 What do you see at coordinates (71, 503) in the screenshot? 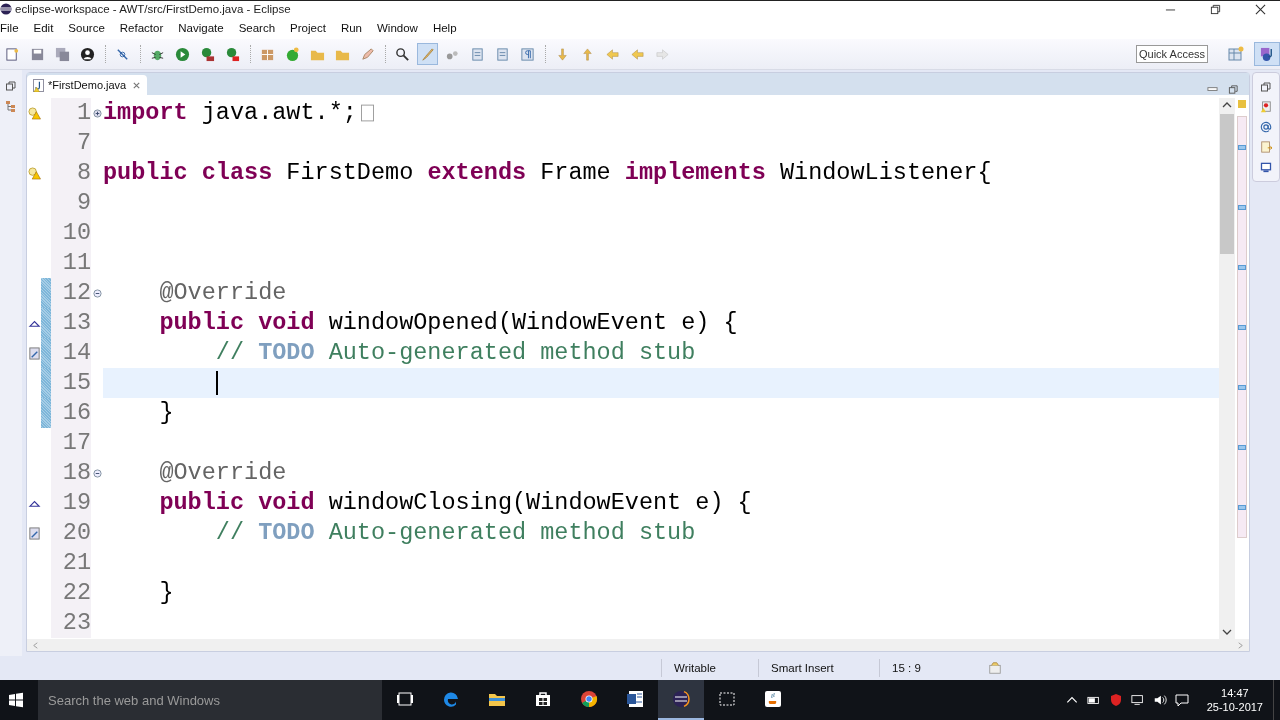
I see `line-number: 19` at bounding box center [71, 503].